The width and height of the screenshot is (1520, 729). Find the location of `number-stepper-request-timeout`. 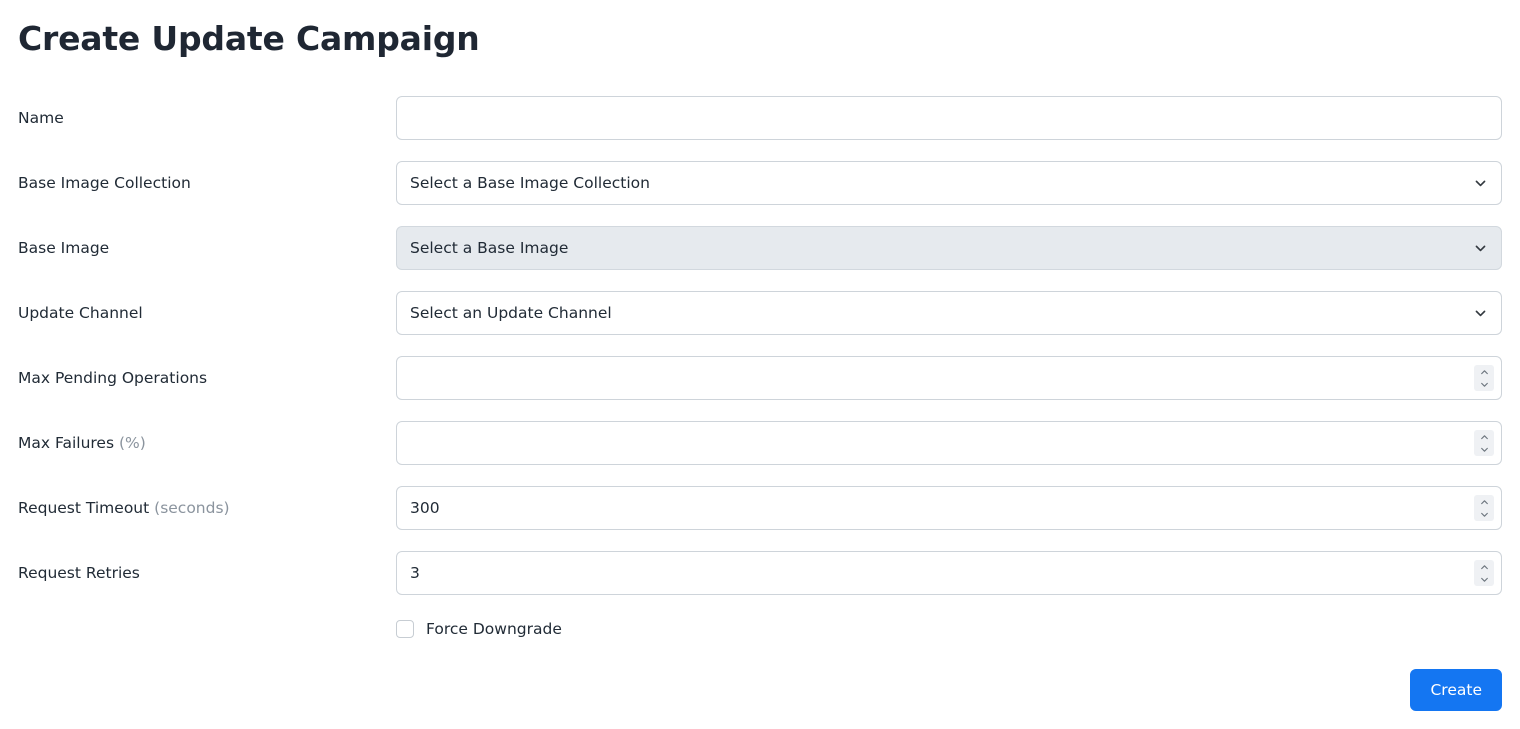

number-stepper-request-timeout is located at coordinates (1484, 508).